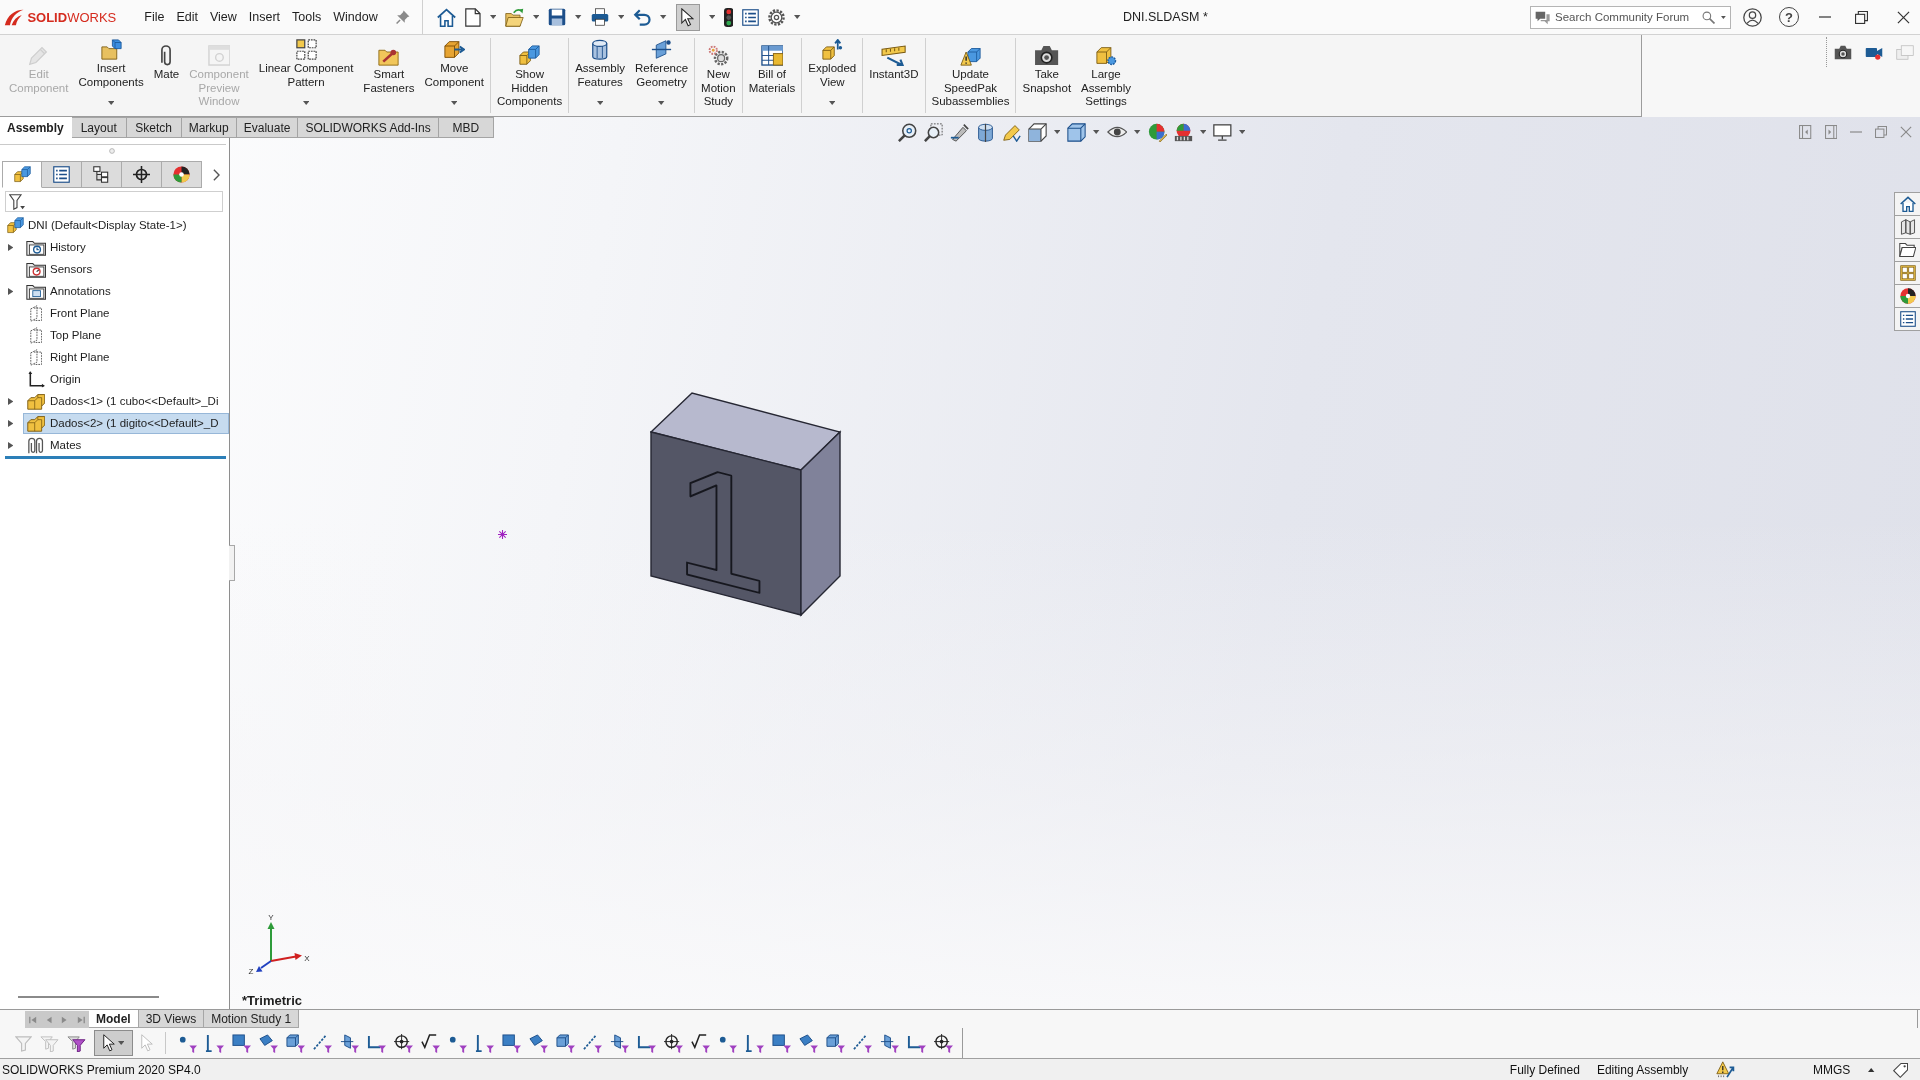 The image size is (1920, 1080). Describe the element at coordinates (1725, 1069) in the screenshot. I see `warning-arrow-icon` at that location.